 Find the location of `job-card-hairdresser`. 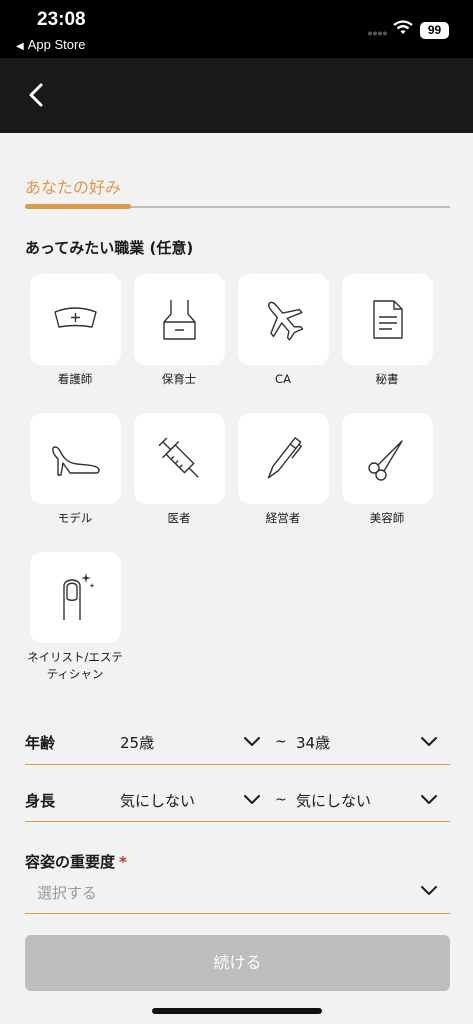

job-card-hairdresser is located at coordinates (387, 458).